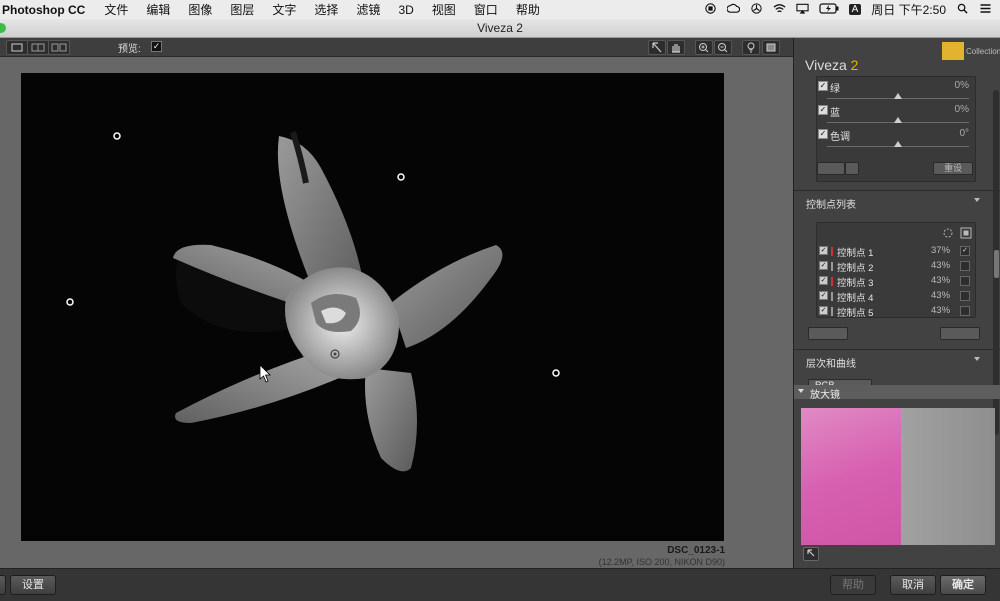 Image resolution: width=1000 pixels, height=601 pixels. What do you see at coordinates (156, 46) in the screenshot?
I see `preview-checkbox: ✓` at bounding box center [156, 46].